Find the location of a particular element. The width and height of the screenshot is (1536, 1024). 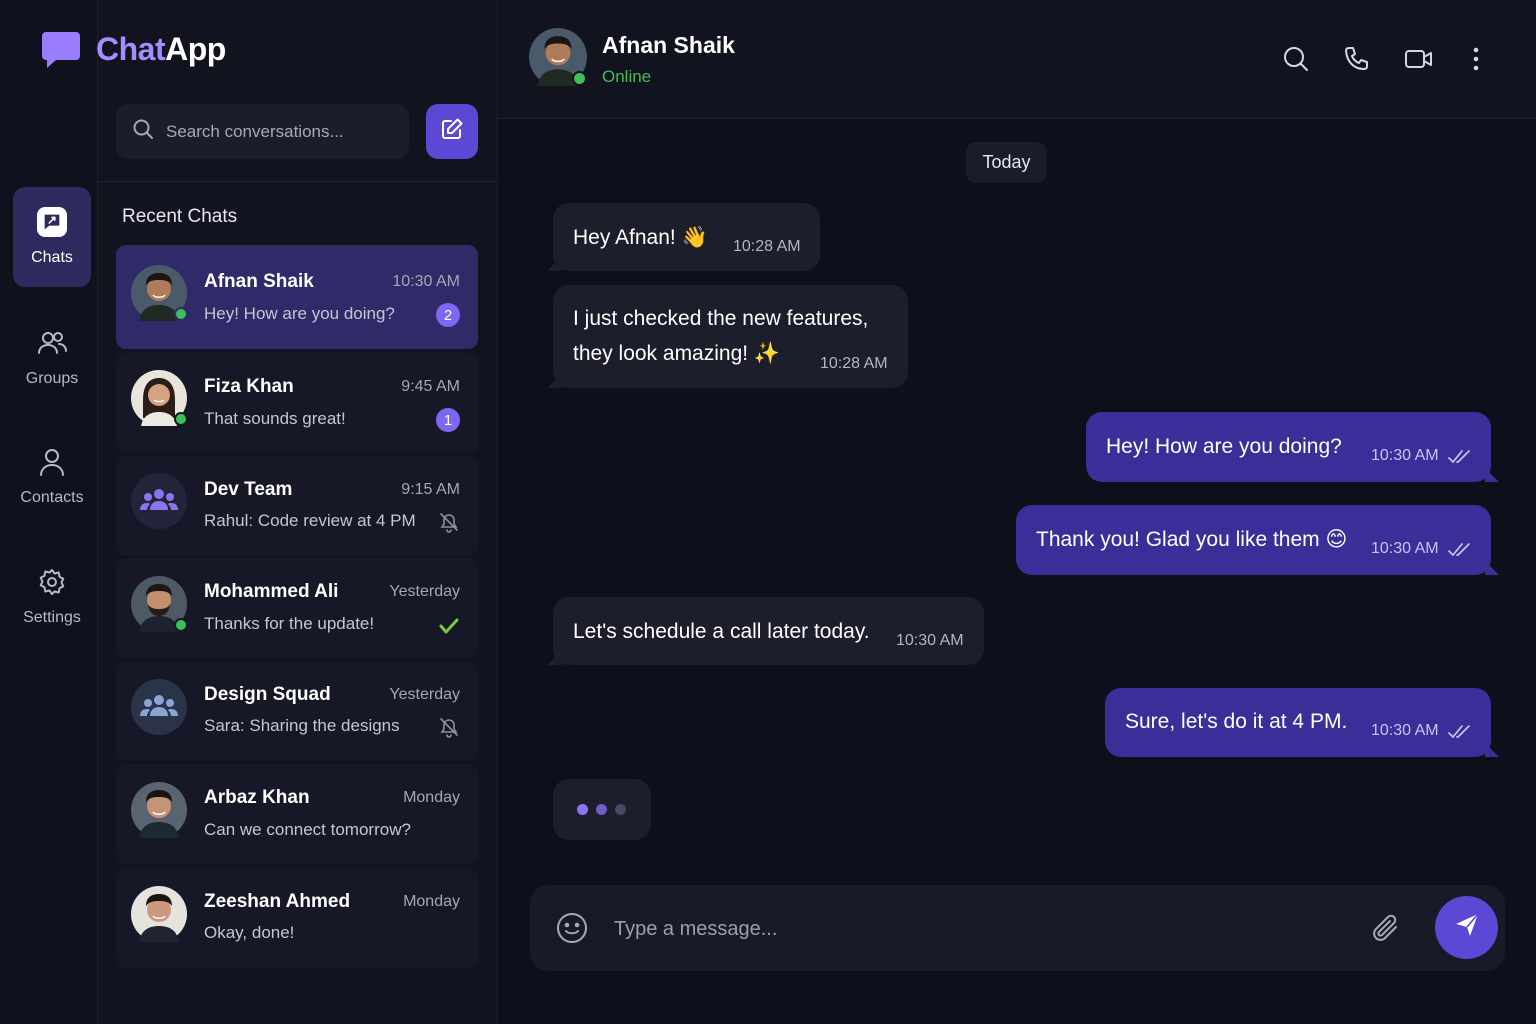

app-name: ChatApp is located at coordinates (161, 48).